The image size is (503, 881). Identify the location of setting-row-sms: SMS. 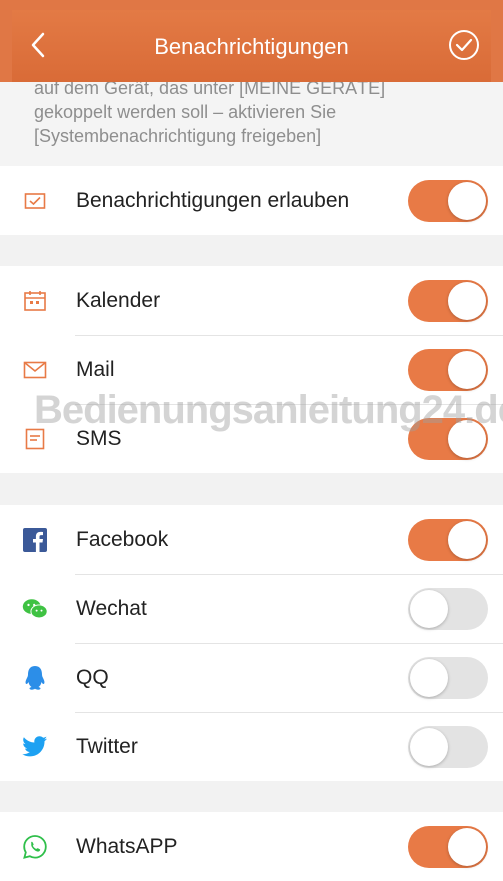
(251, 438).